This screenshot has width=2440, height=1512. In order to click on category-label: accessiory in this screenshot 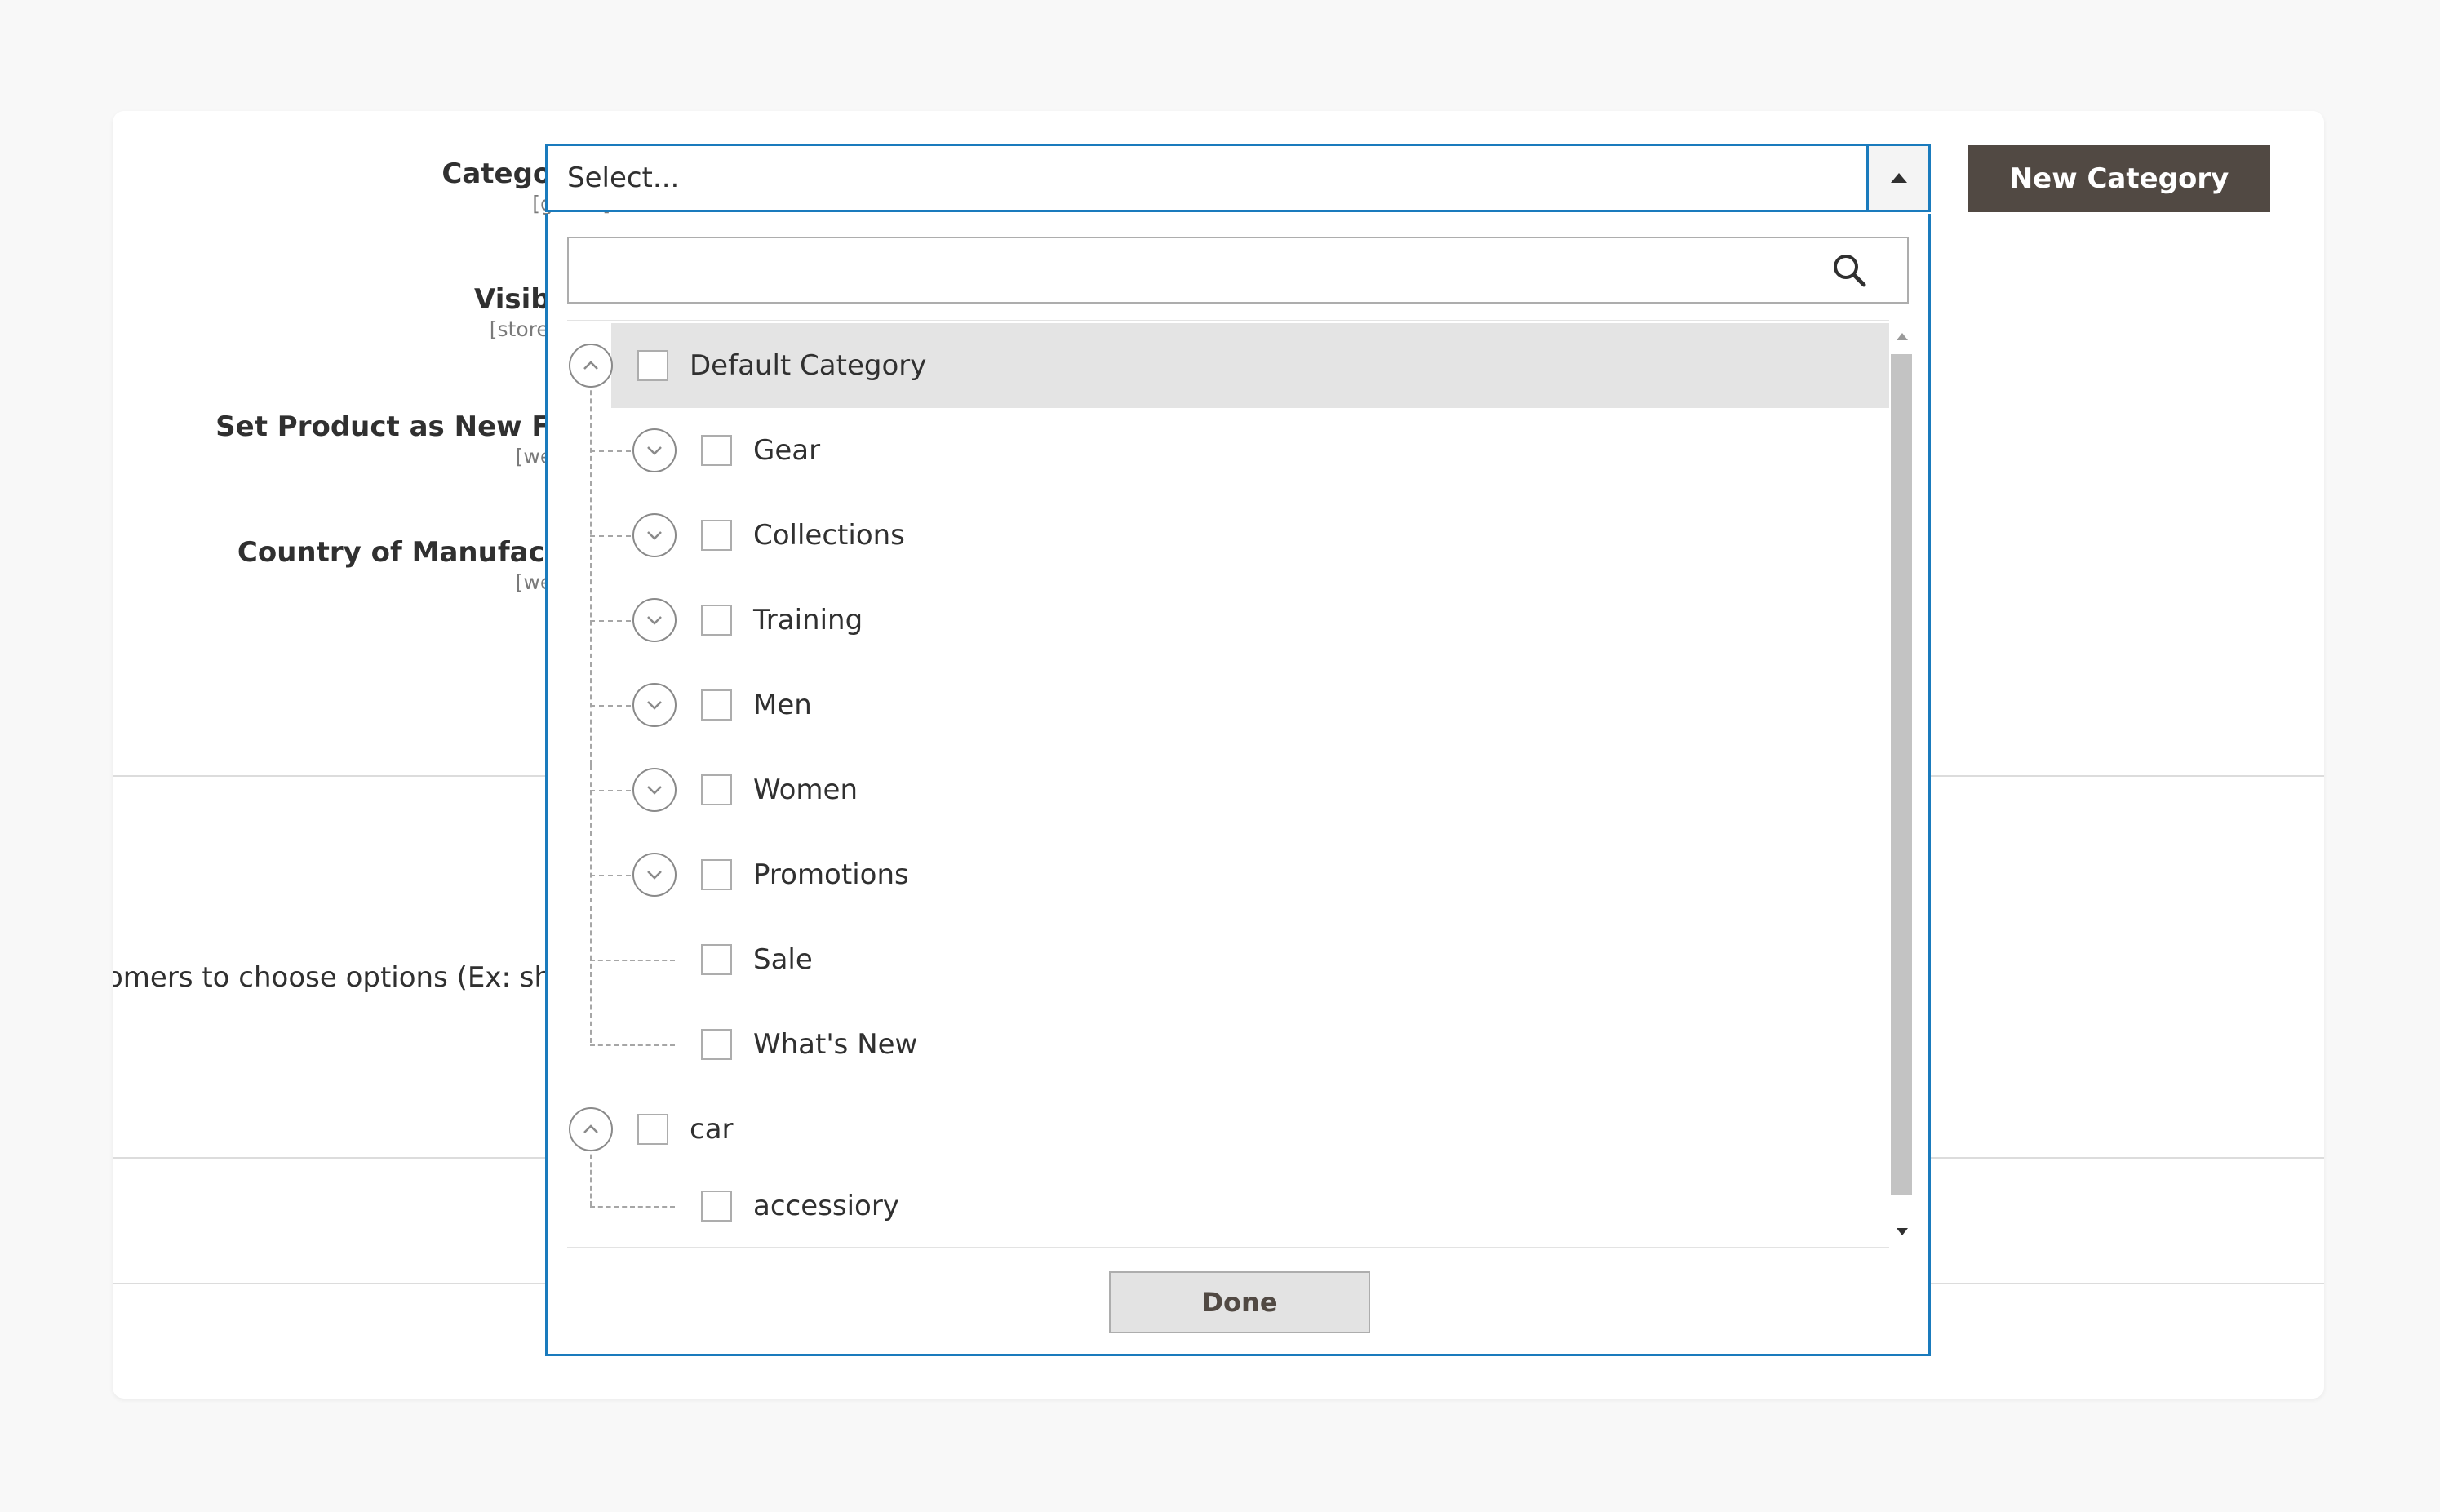, I will do `click(826, 1206)`.